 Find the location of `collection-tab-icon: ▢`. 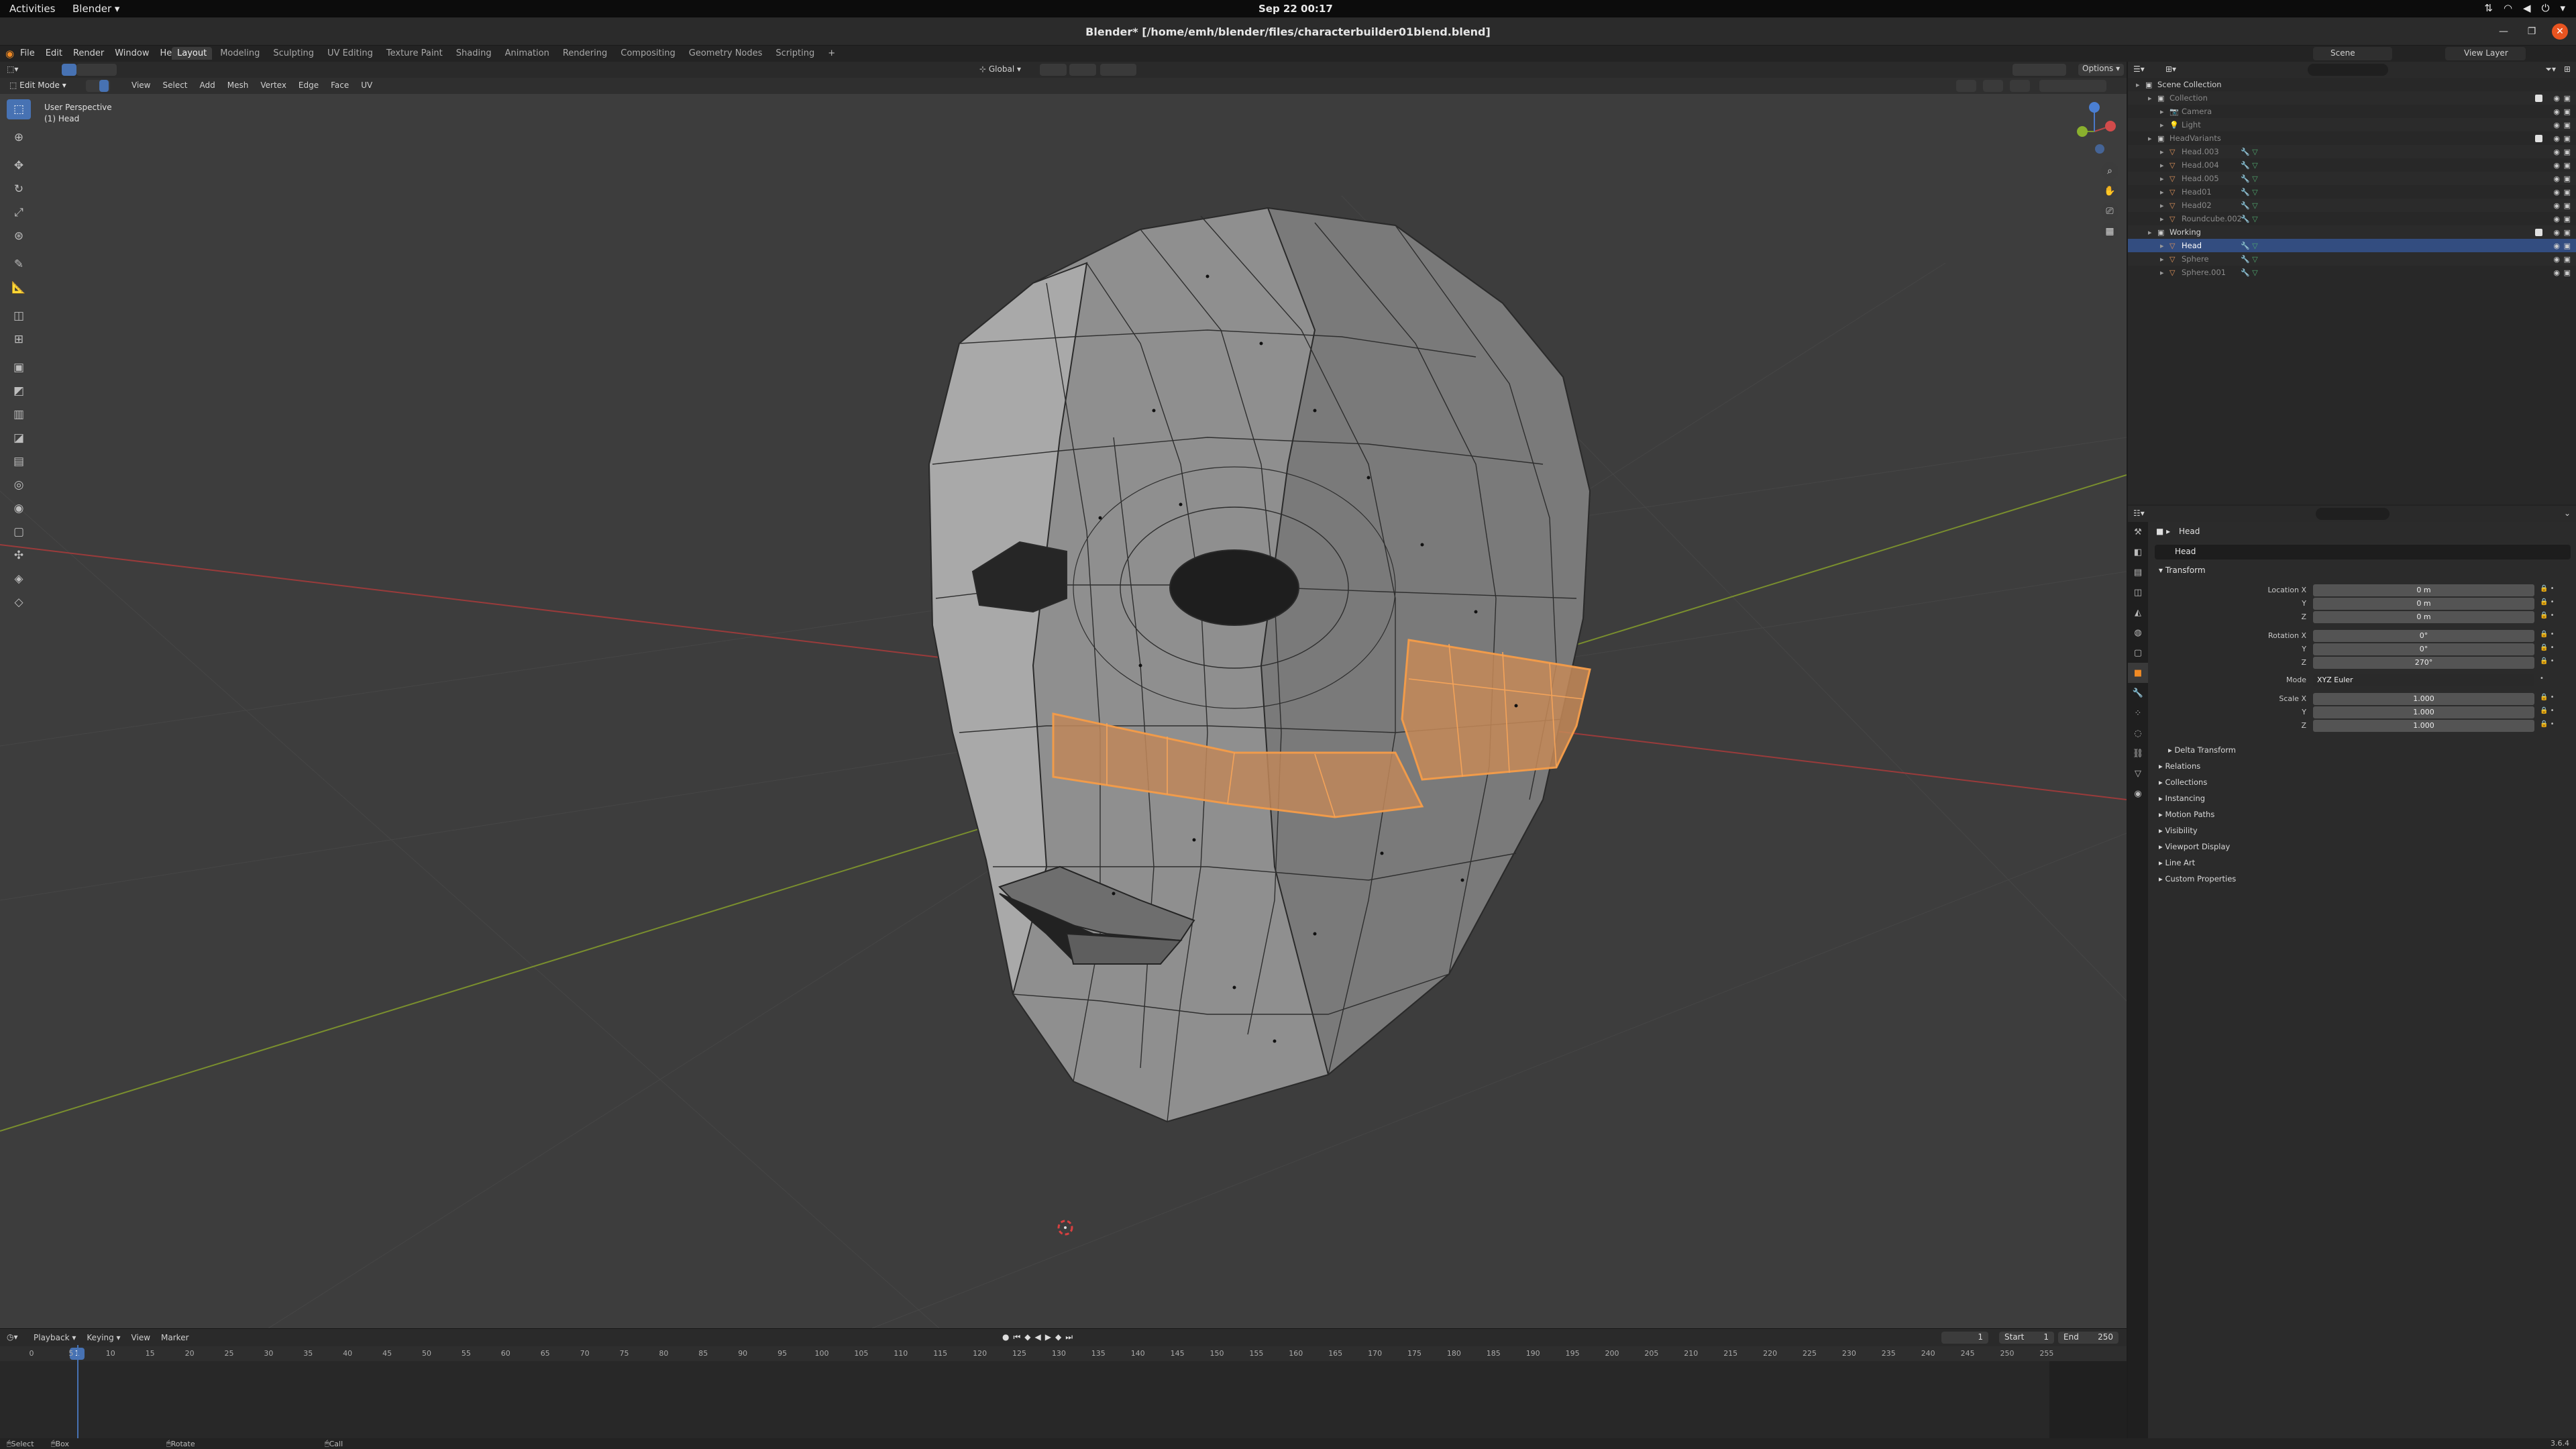

collection-tab-icon: ▢ is located at coordinates (2138, 653).